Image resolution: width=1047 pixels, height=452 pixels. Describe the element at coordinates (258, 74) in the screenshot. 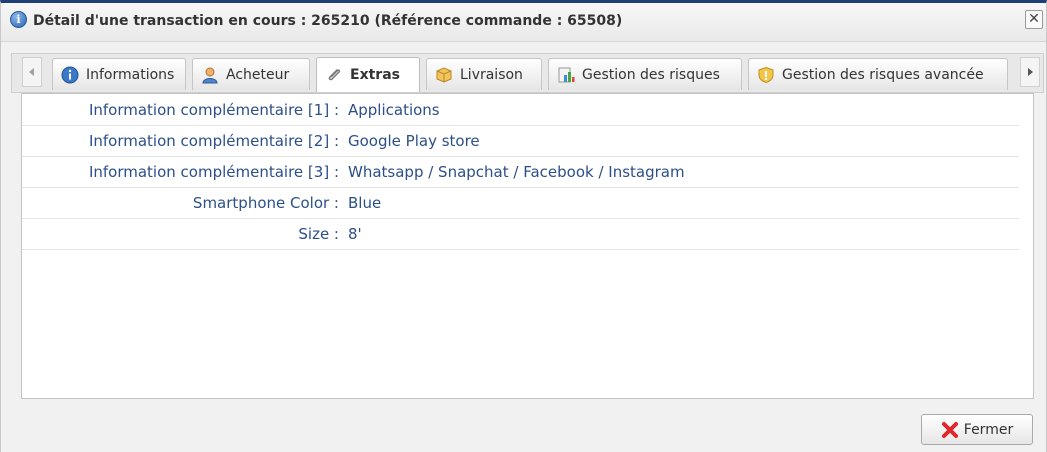

I see `tab-label: Acheteur` at that location.